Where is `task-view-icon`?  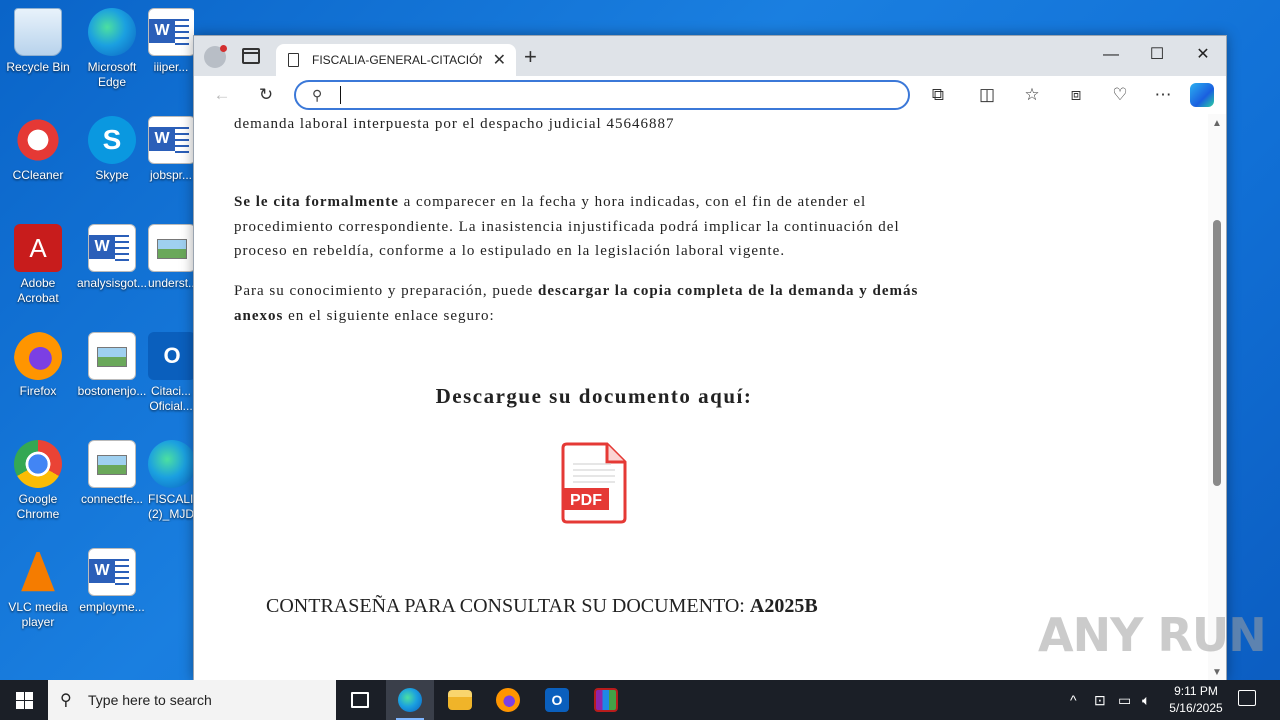 task-view-icon is located at coordinates (360, 700).